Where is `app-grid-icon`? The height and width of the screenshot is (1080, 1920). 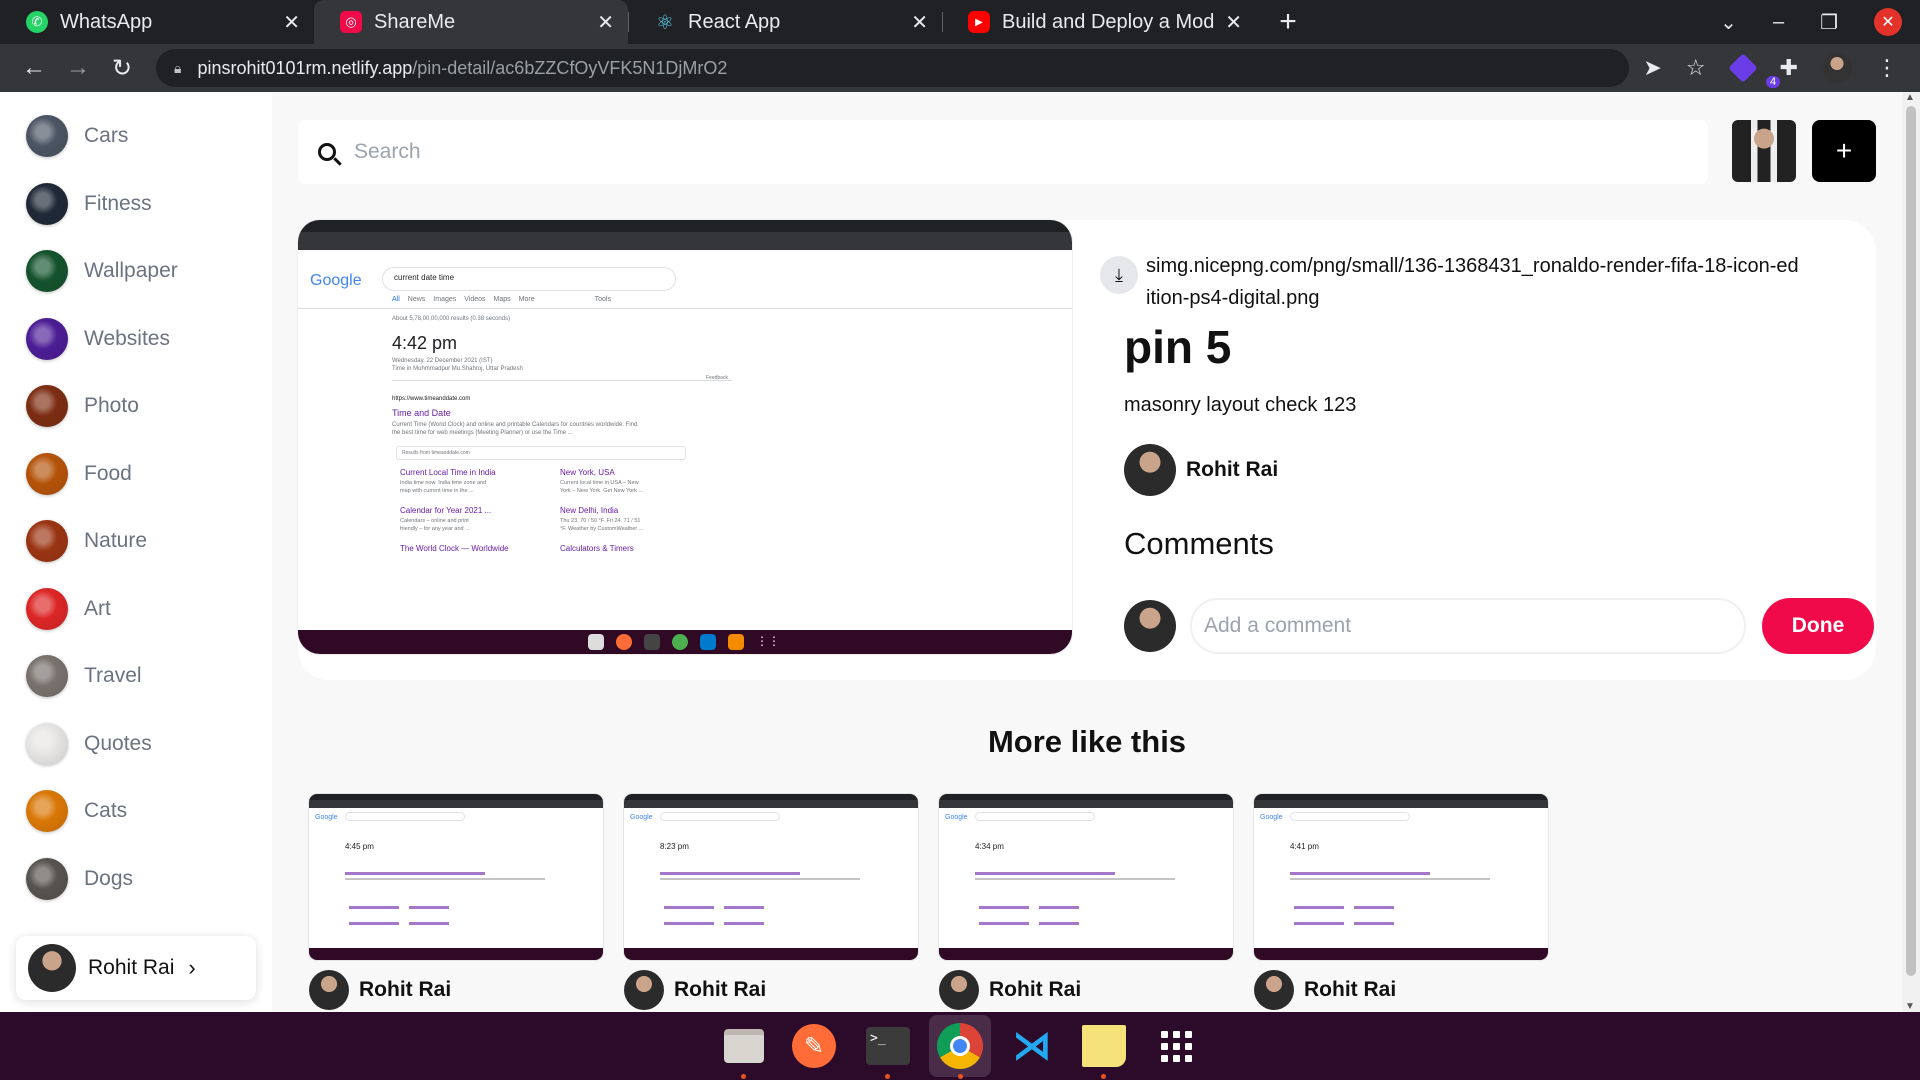
app-grid-icon is located at coordinates (1176, 1046).